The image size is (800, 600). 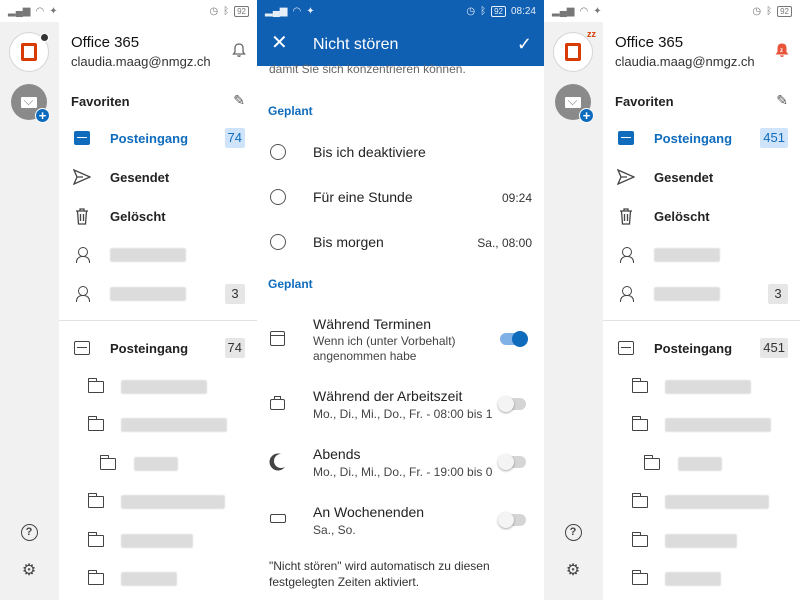 I want to click on status-bar: ▂▄▆ ◠ ✦ ◷ ᛒ 92 08:24, so click(x=400, y=11).